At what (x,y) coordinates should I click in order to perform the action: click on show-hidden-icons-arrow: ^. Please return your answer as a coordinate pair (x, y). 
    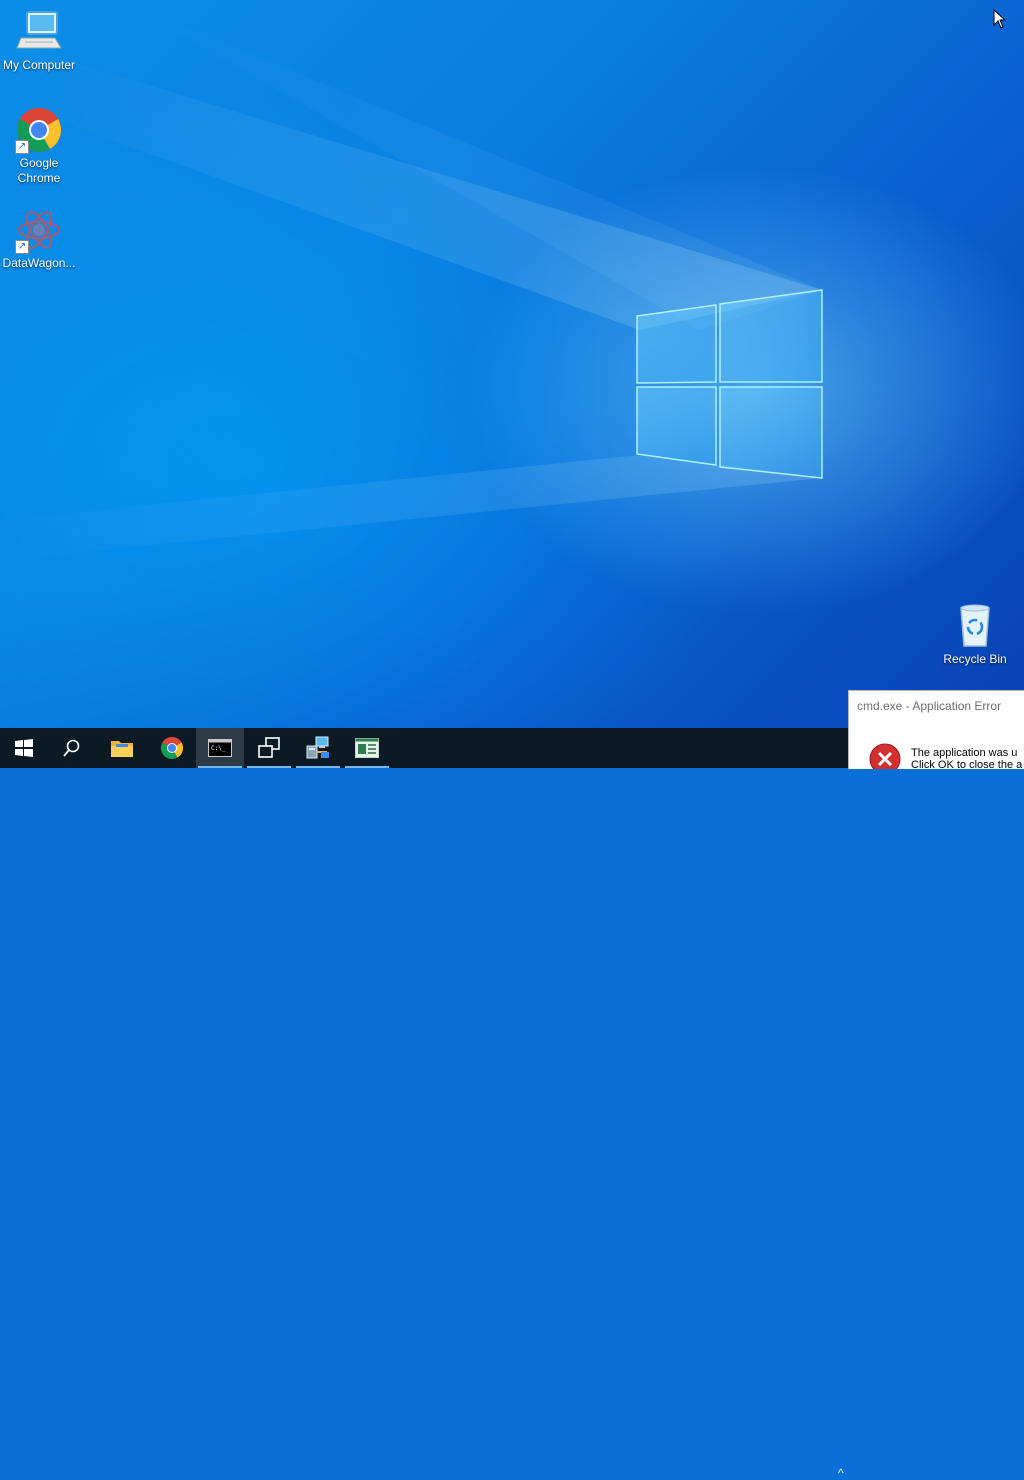
    Looking at the image, I should click on (841, 1473).